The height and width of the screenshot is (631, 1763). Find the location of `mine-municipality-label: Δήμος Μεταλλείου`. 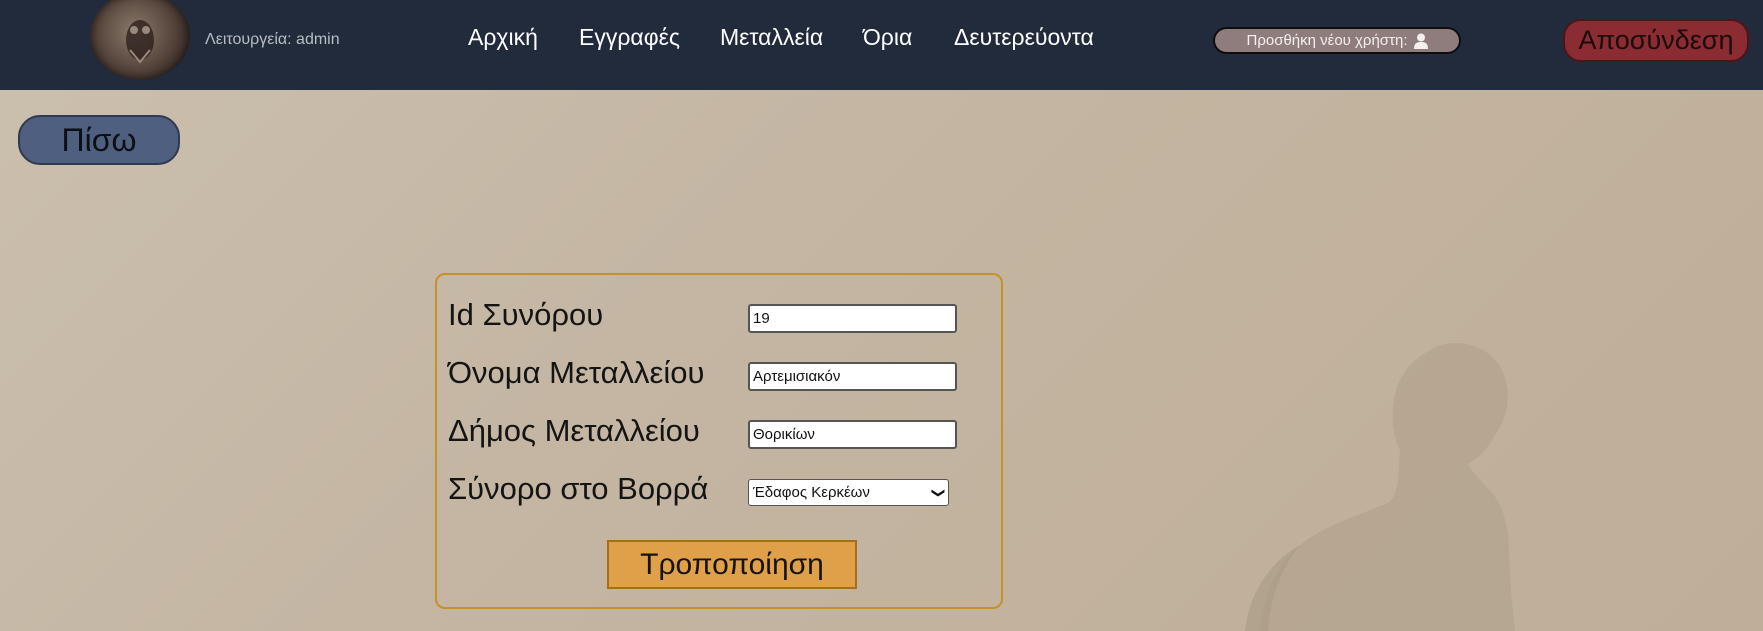

mine-municipality-label: Δήμος Μεταλλείου is located at coordinates (574, 430).